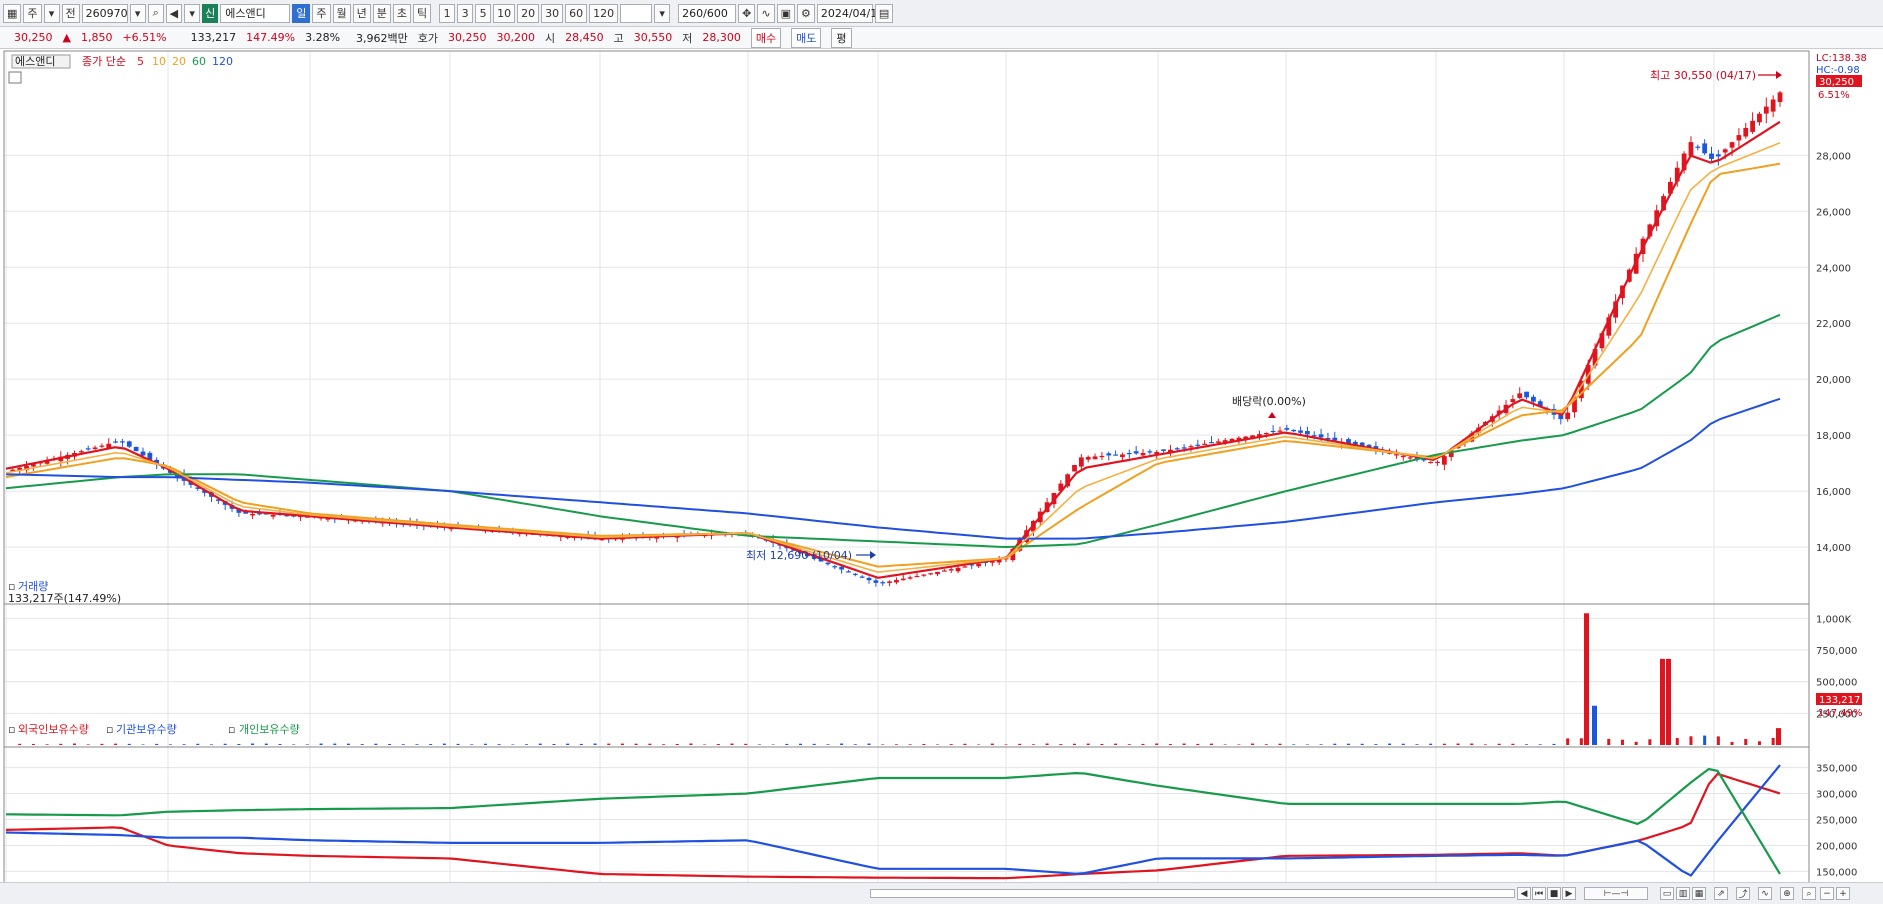  Describe the element at coordinates (805, 13) in the screenshot. I see `gear-icon: ⚙` at that location.